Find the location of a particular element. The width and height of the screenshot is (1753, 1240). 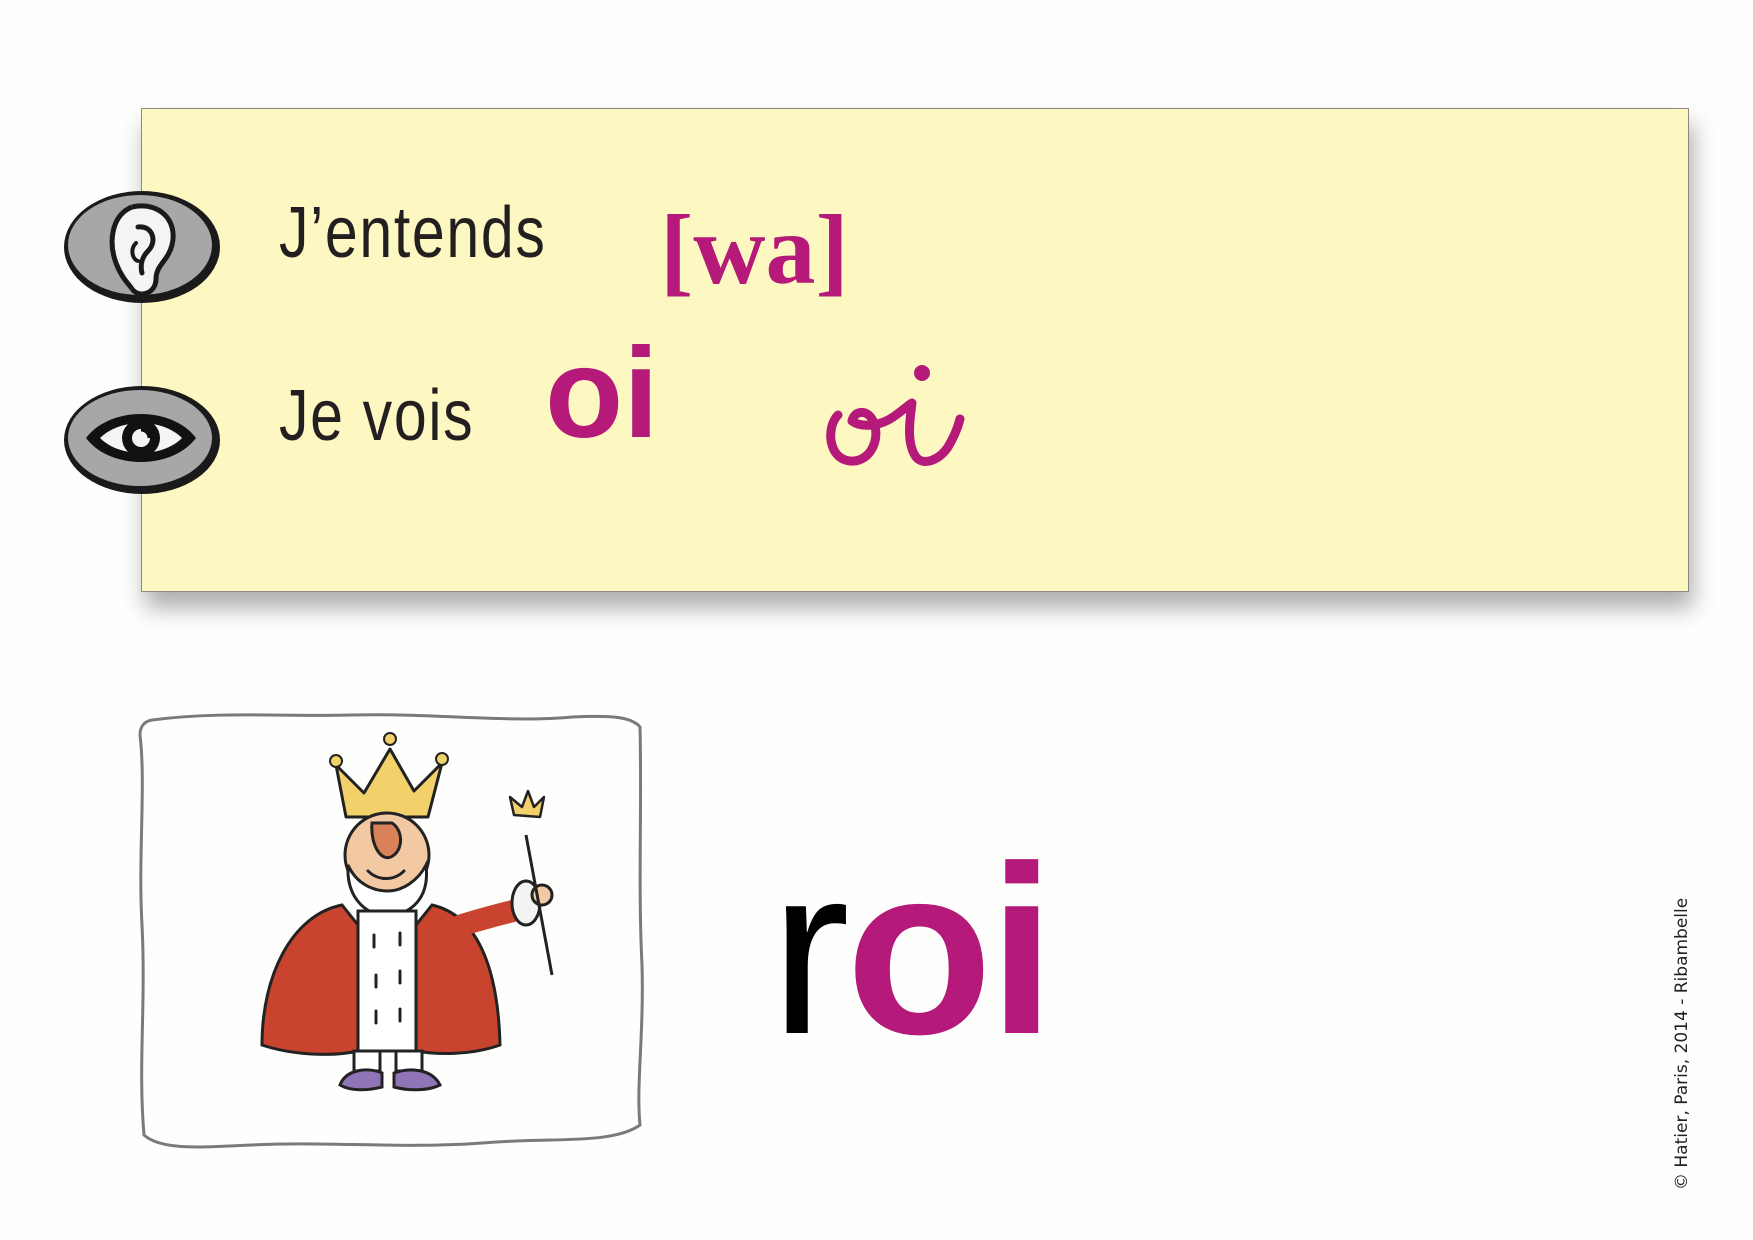

eye-icon is located at coordinates (142, 440).